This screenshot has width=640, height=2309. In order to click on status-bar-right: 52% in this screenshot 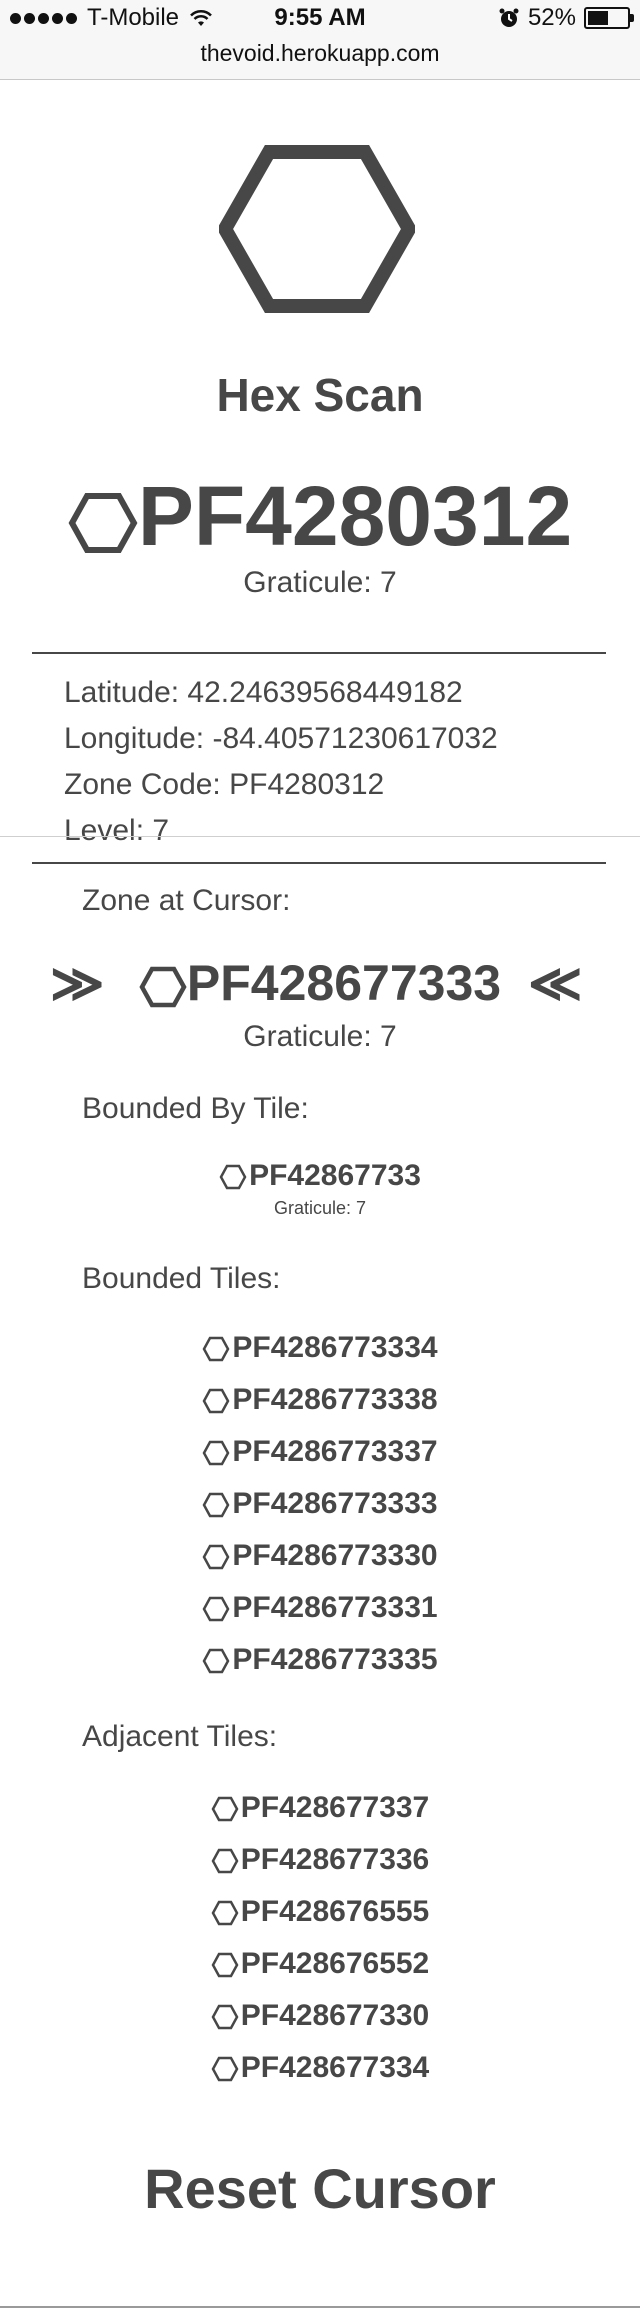, I will do `click(566, 18)`.